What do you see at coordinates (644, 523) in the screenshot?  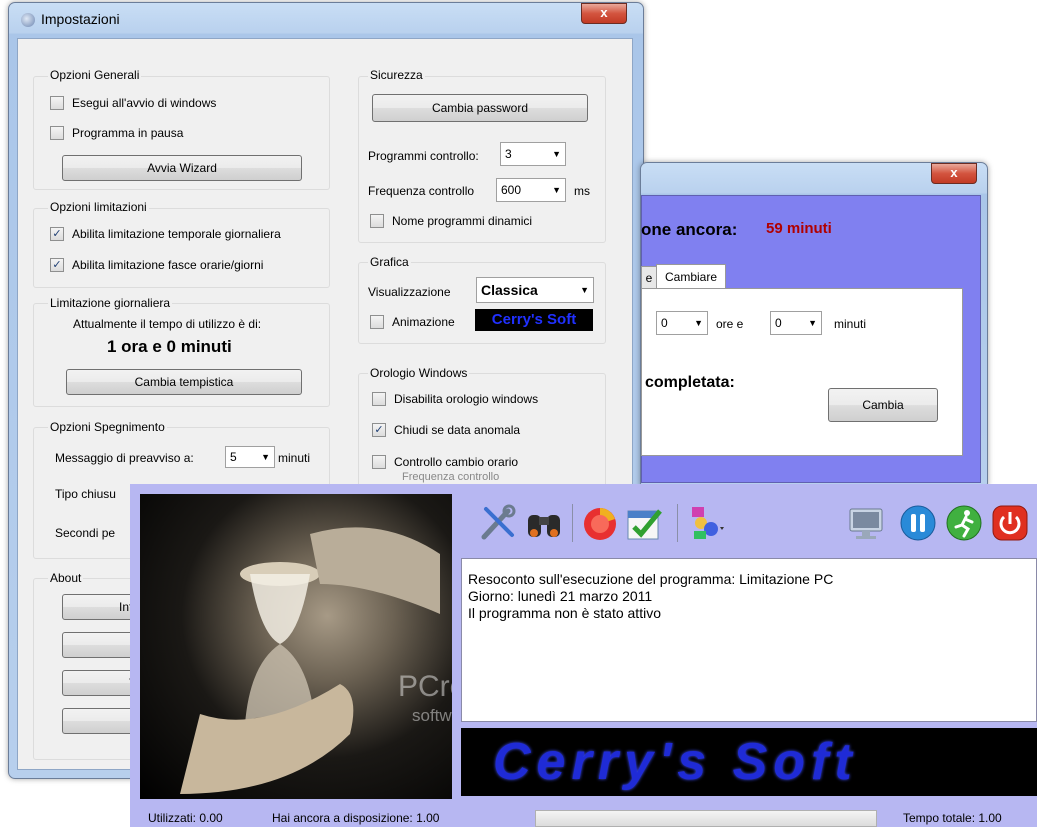 I see `calendar-check-icon` at bounding box center [644, 523].